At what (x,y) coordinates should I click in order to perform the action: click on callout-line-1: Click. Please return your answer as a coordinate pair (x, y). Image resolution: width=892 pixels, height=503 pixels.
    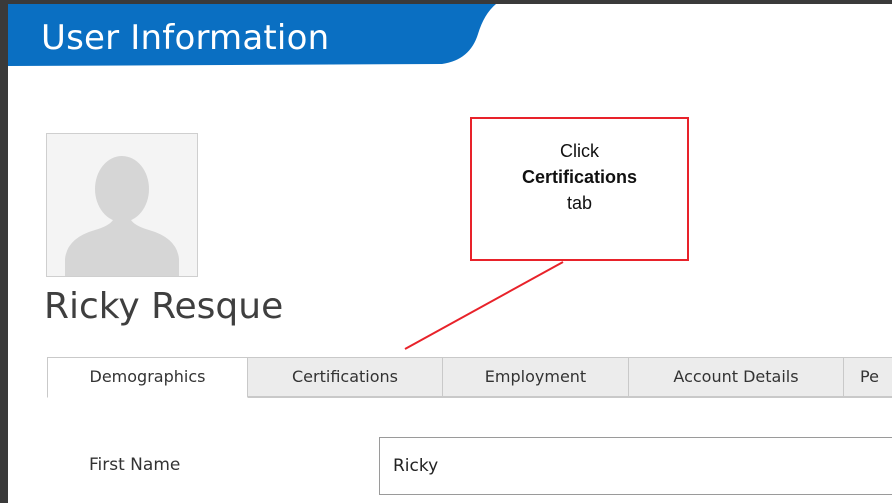
    Looking at the image, I should click on (579, 151).